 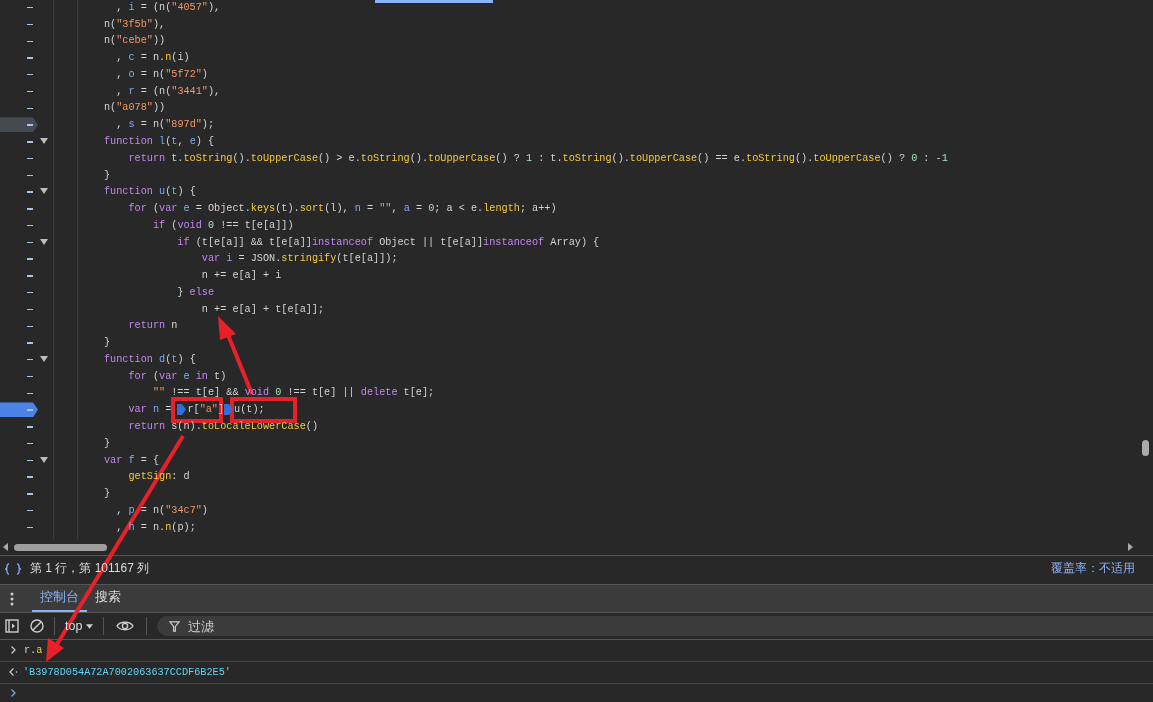 I want to click on code-line: , h = n.n(p);, so click(x=155, y=527).